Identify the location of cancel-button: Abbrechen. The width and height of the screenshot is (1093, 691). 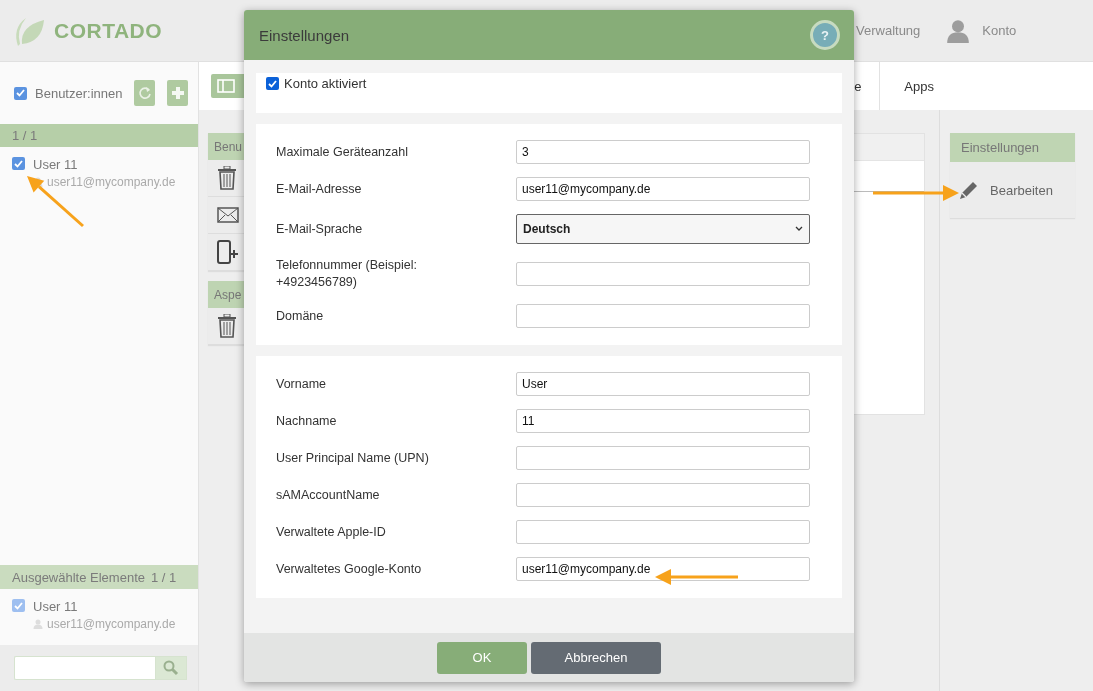
(596, 657).